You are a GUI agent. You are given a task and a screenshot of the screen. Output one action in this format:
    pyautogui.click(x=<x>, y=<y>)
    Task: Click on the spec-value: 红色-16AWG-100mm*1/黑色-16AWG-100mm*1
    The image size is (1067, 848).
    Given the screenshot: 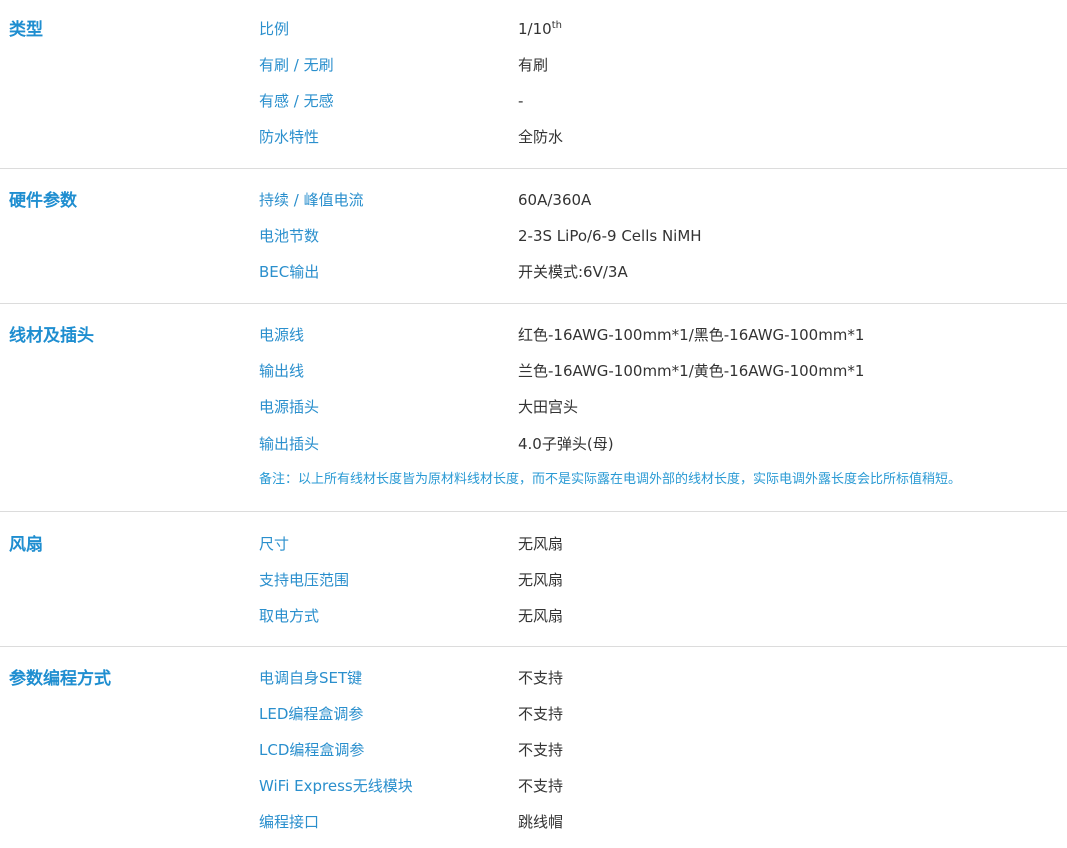 What is the action you would take?
    pyautogui.click(x=691, y=335)
    